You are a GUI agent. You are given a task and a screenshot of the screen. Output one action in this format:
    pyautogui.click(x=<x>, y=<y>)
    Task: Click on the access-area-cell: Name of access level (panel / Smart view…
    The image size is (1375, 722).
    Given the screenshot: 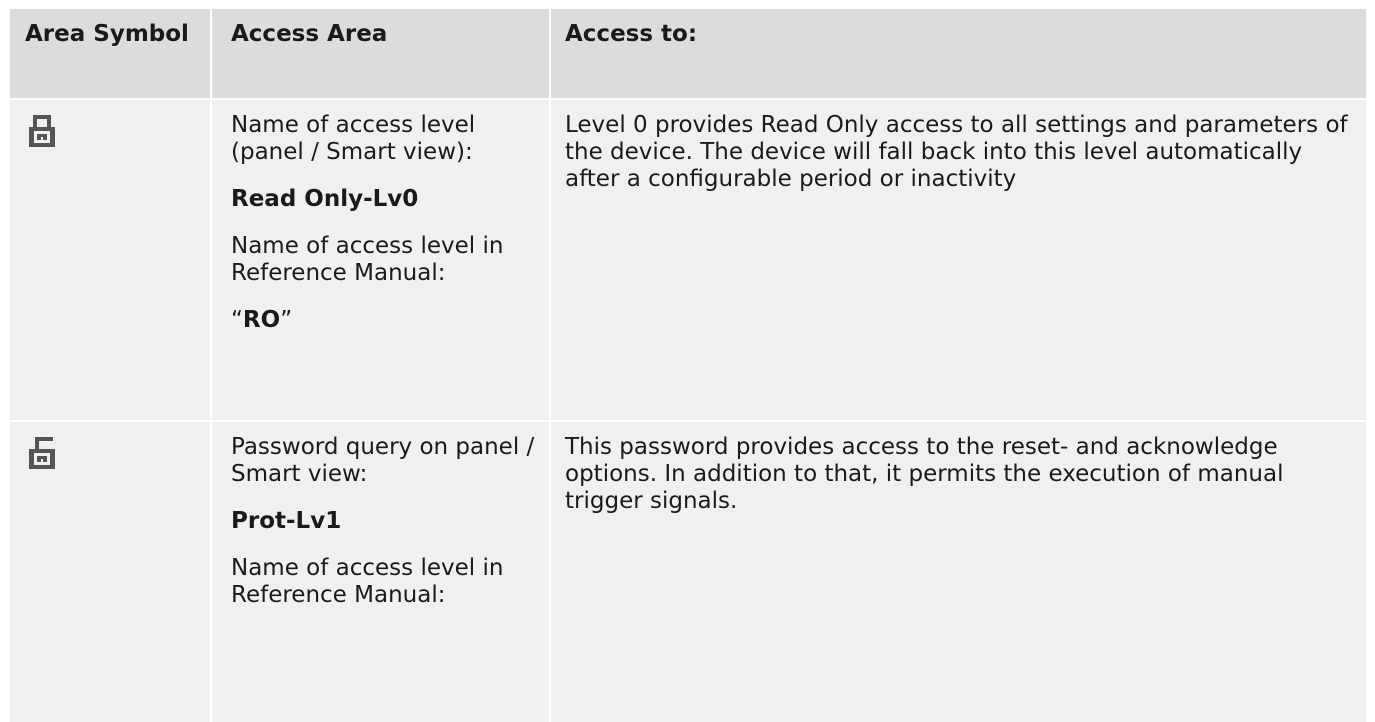 What is the action you would take?
    pyautogui.click(x=380, y=260)
    